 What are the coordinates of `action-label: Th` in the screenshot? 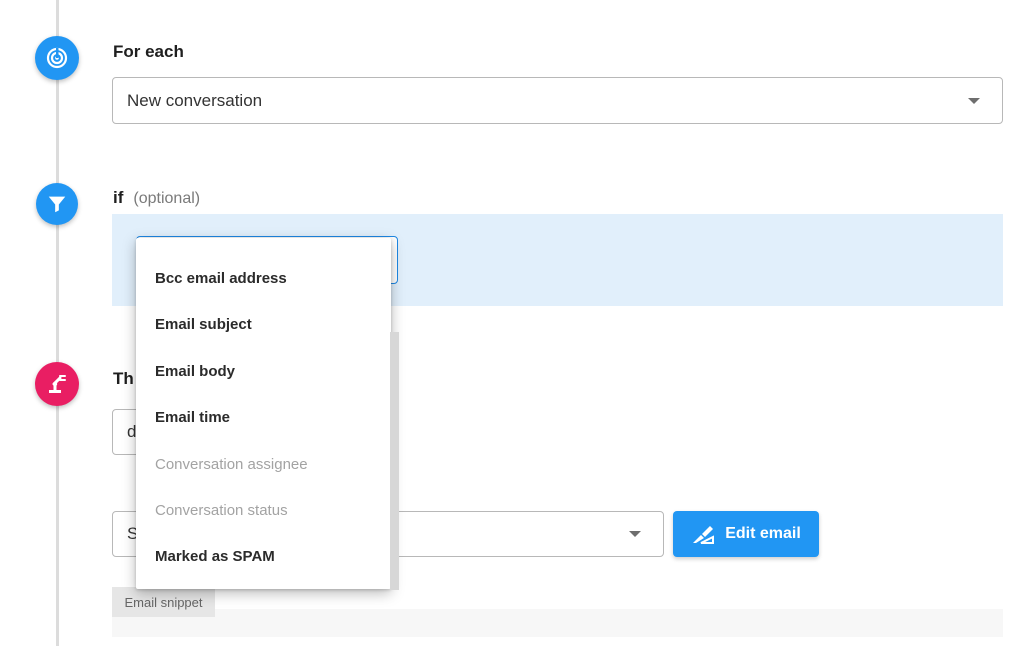 It's located at (123, 378).